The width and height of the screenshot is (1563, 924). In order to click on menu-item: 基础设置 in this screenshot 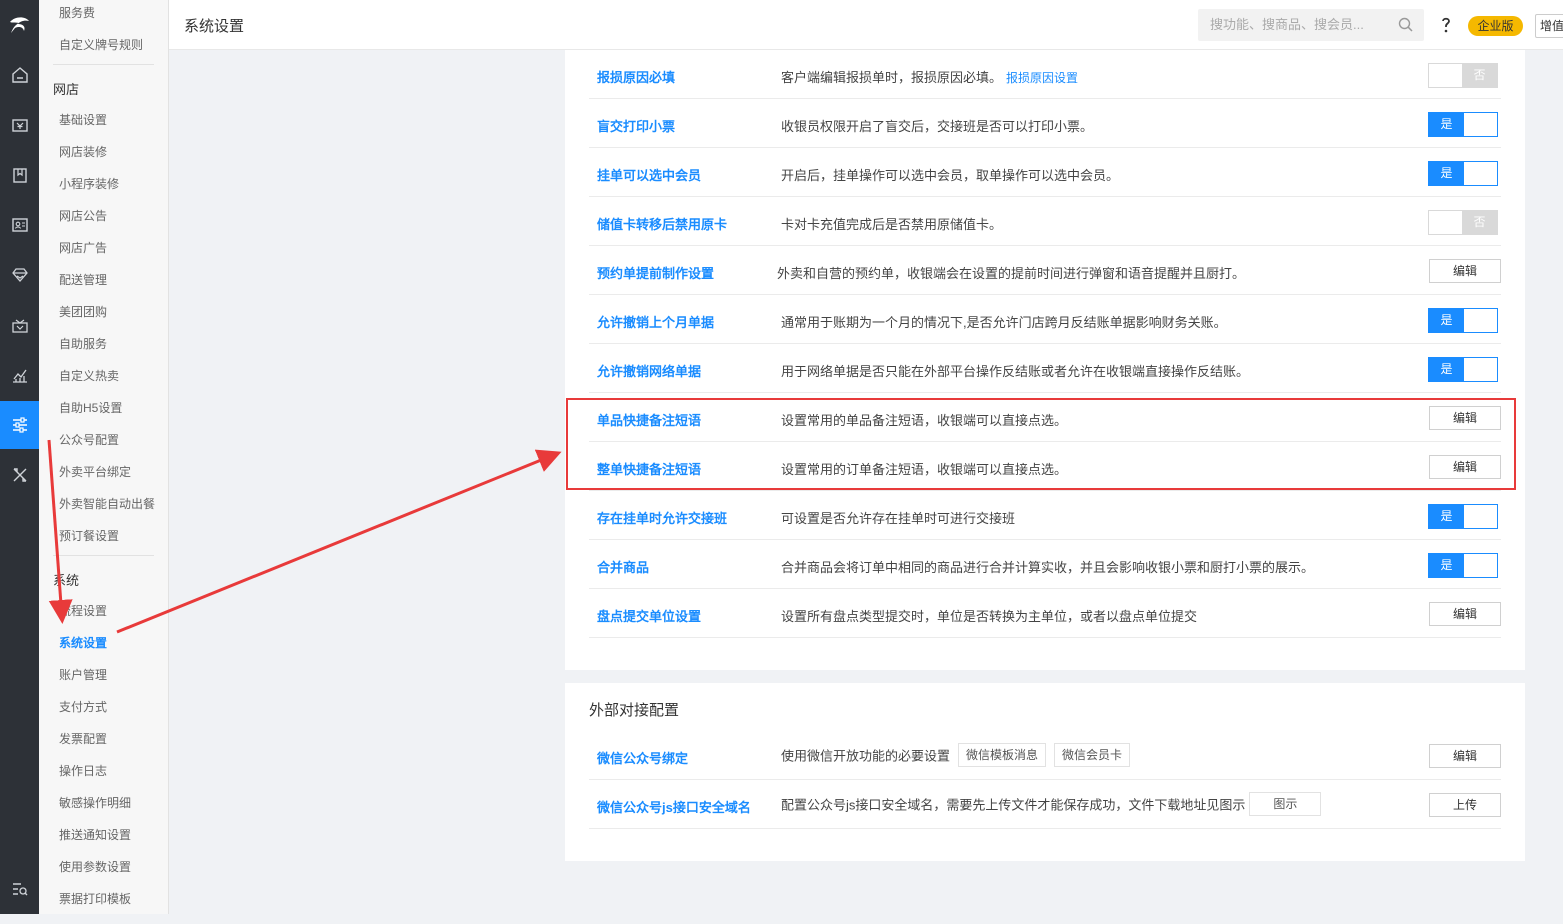, I will do `click(83, 119)`.